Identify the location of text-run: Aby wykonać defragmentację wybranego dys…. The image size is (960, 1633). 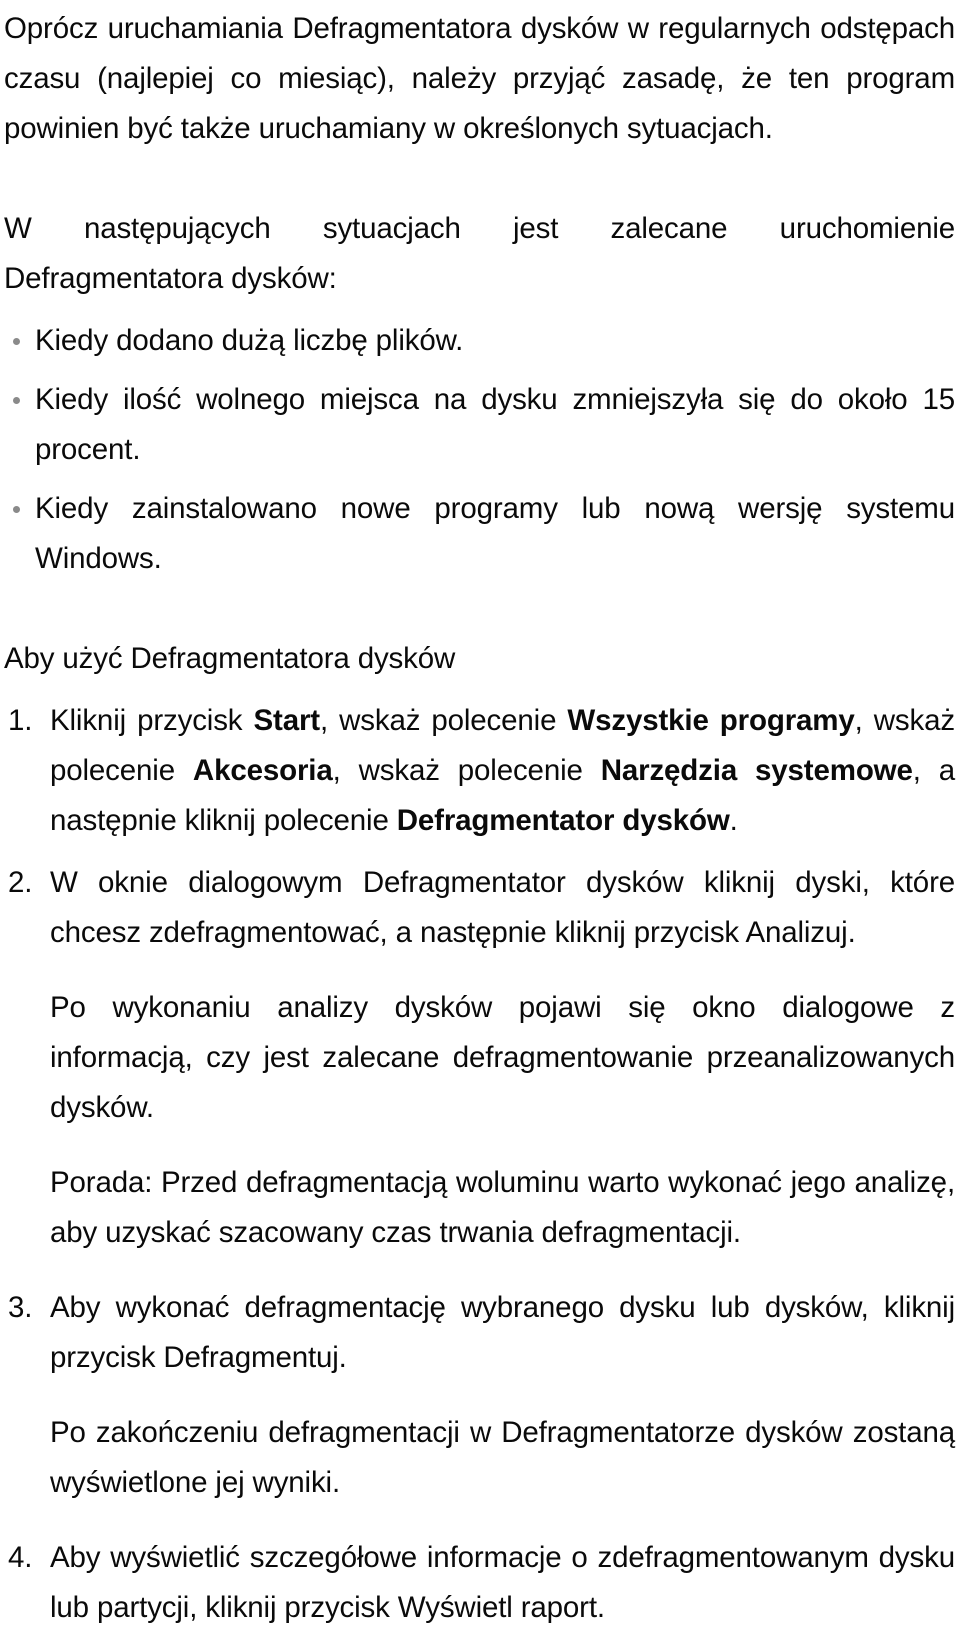
(502, 1332).